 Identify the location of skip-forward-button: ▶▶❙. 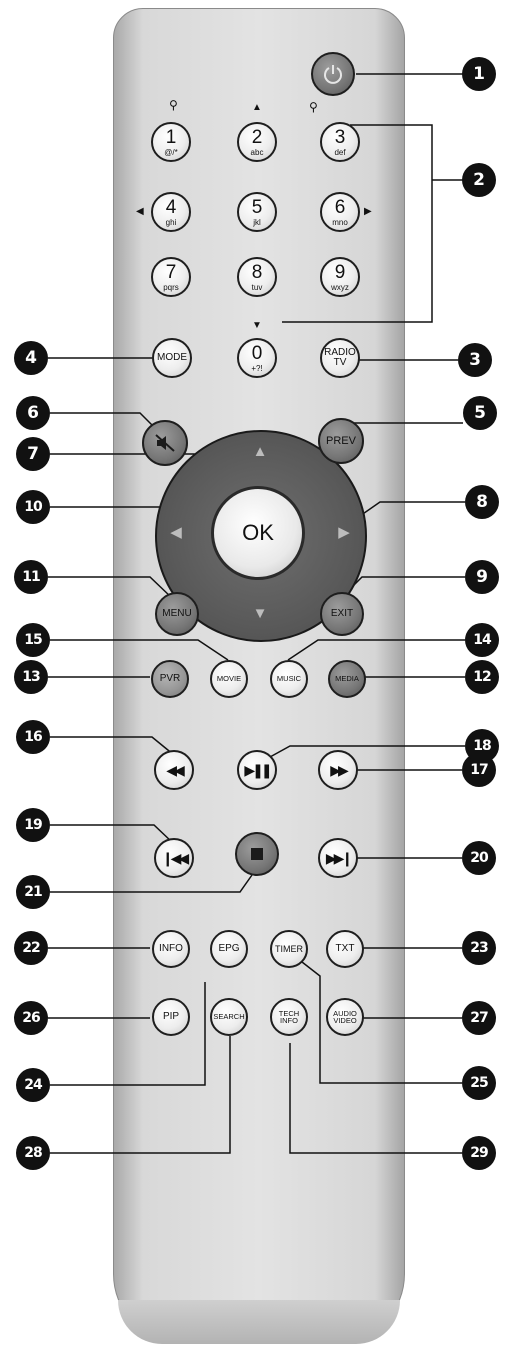
(338, 858).